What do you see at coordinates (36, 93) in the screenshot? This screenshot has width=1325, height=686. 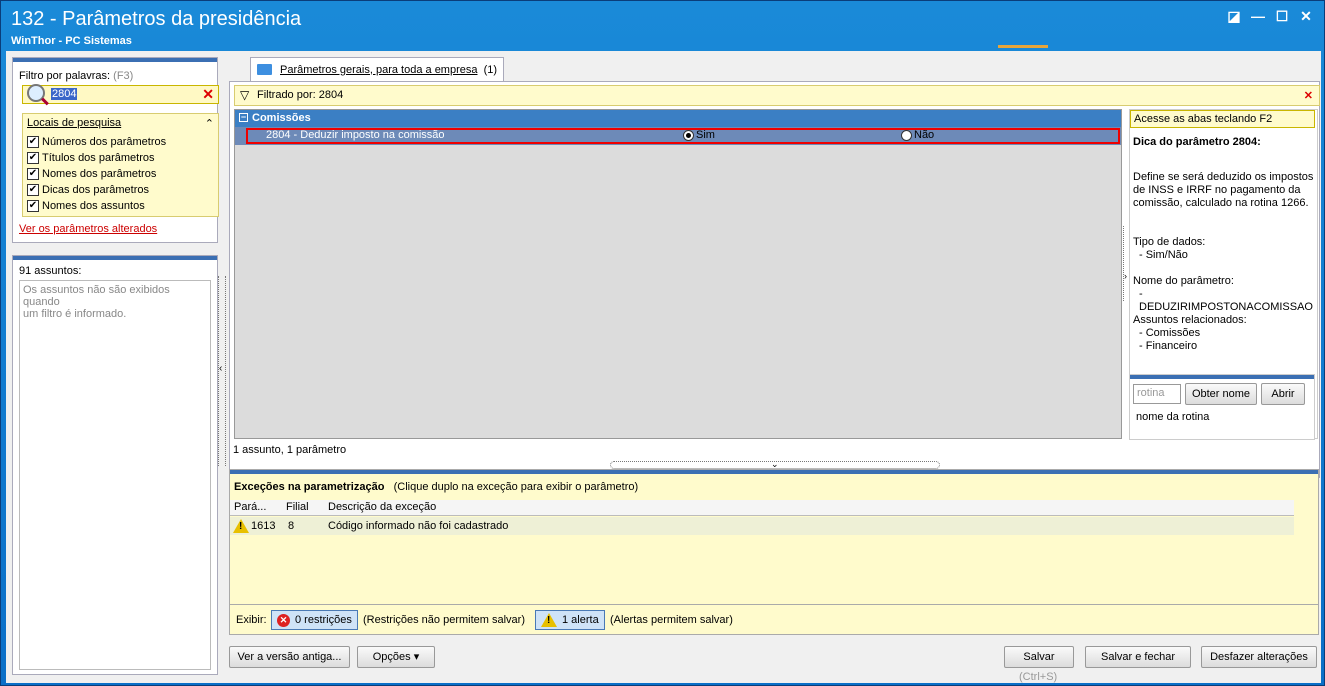 I see `search-icon` at bounding box center [36, 93].